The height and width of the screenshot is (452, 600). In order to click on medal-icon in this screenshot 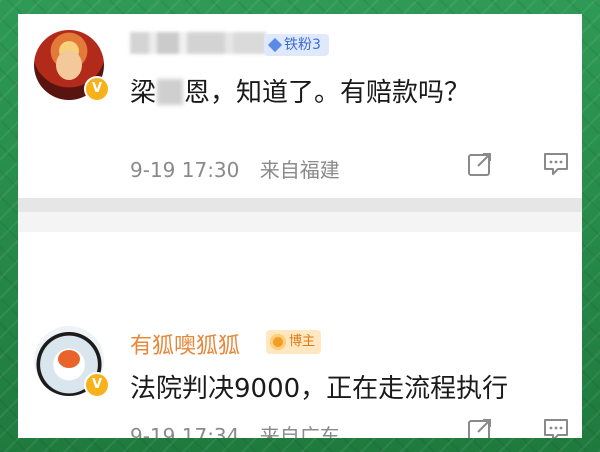, I will do `click(278, 342)`.